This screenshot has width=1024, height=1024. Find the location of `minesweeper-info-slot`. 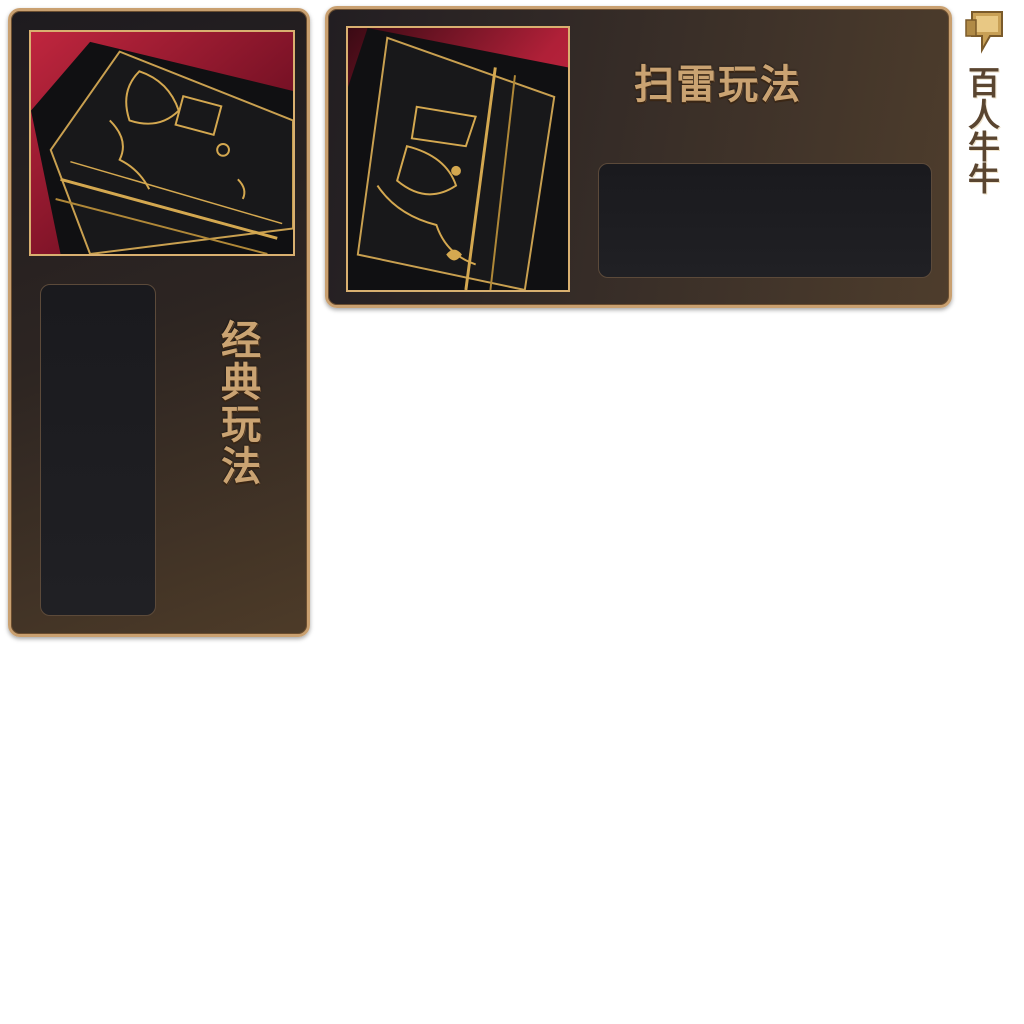

minesweeper-info-slot is located at coordinates (765, 220).